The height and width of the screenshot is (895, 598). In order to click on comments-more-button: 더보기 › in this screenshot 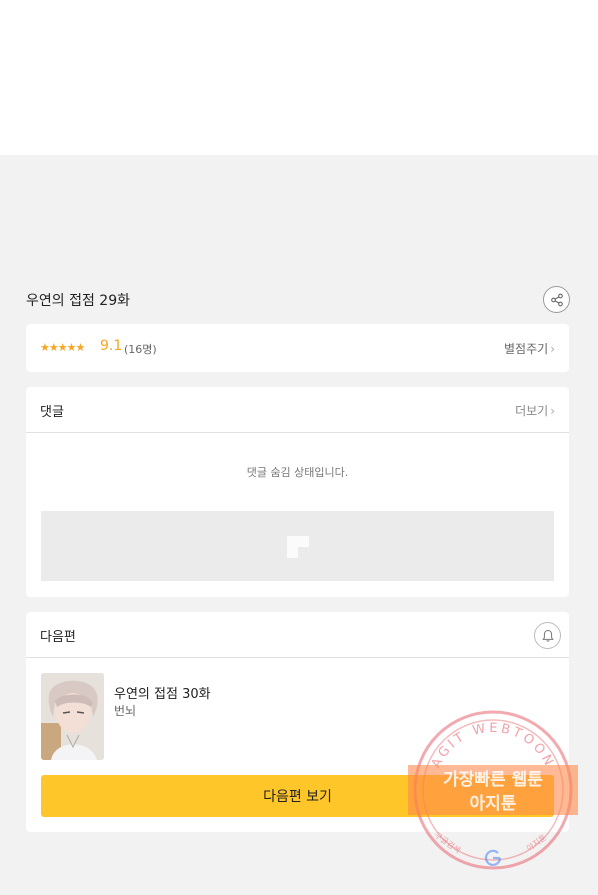, I will do `click(535, 410)`.